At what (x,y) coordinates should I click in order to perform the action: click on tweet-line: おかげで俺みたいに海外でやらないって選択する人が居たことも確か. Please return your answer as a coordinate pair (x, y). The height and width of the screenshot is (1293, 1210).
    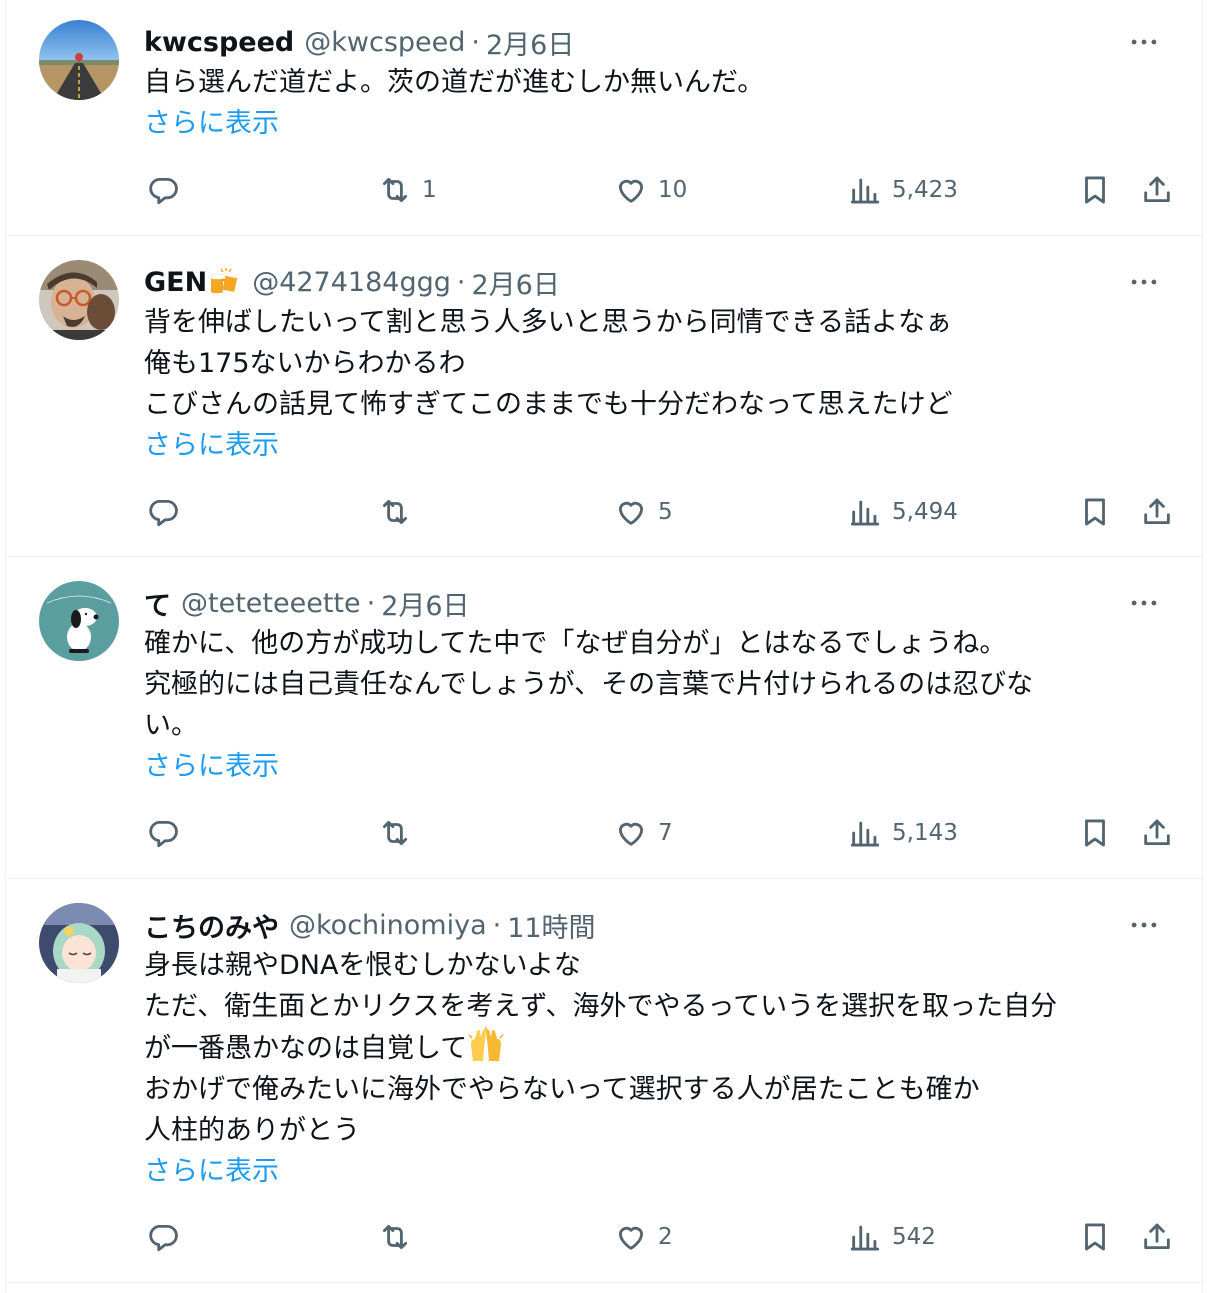
    Looking at the image, I should click on (562, 1089).